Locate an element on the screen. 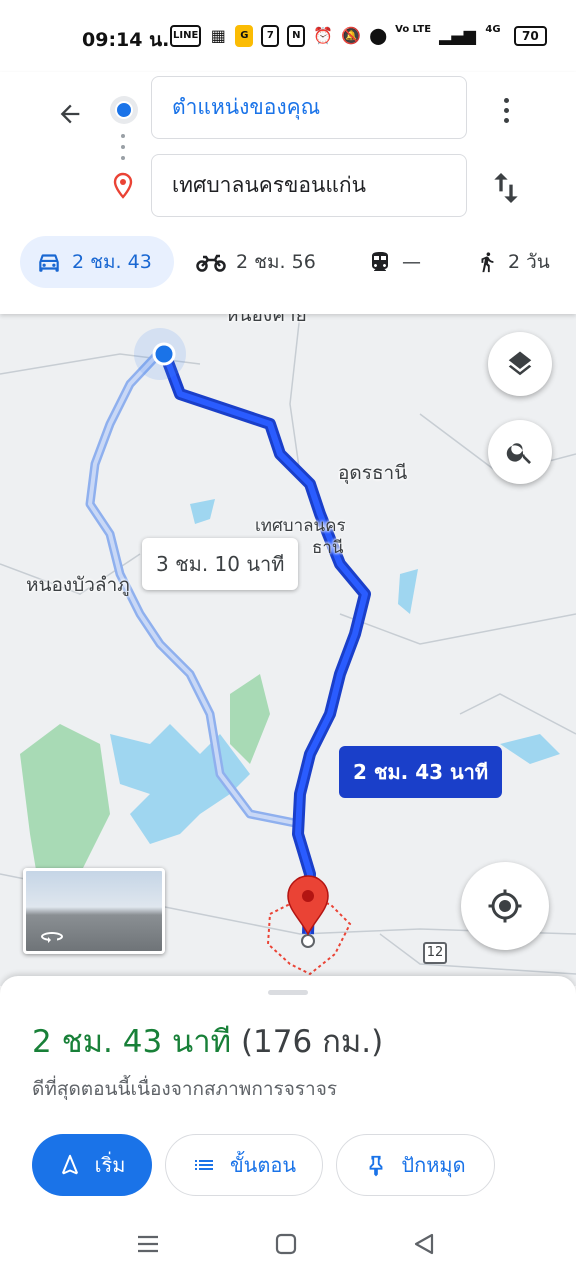 The width and height of the screenshot is (576, 1280). recent-apps-icon is located at coordinates (148, 1244).